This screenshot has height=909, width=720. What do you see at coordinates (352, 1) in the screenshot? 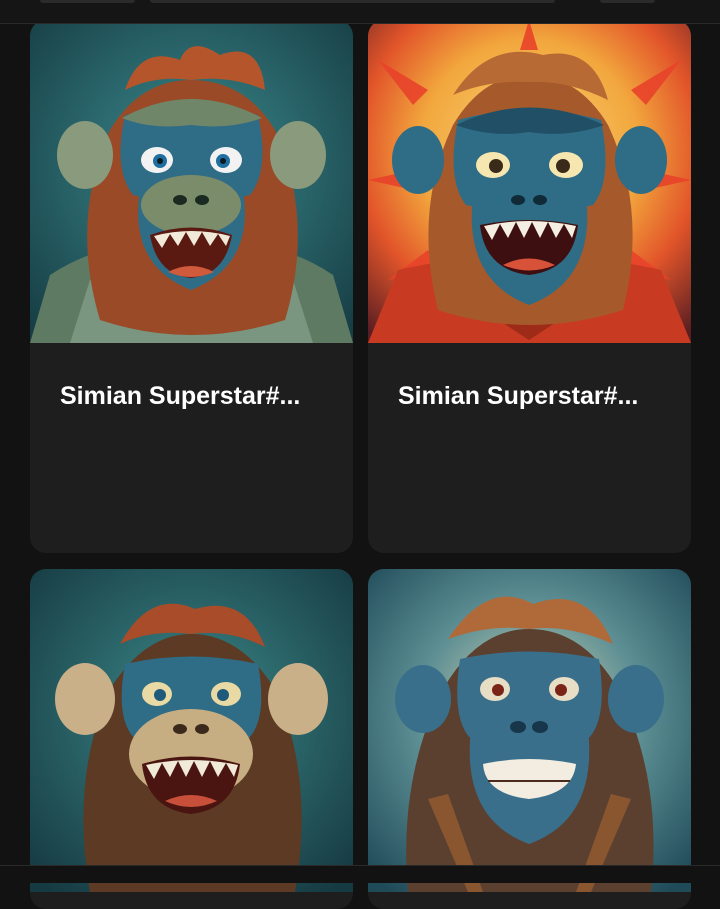
I see `search-bar-edge` at bounding box center [352, 1].